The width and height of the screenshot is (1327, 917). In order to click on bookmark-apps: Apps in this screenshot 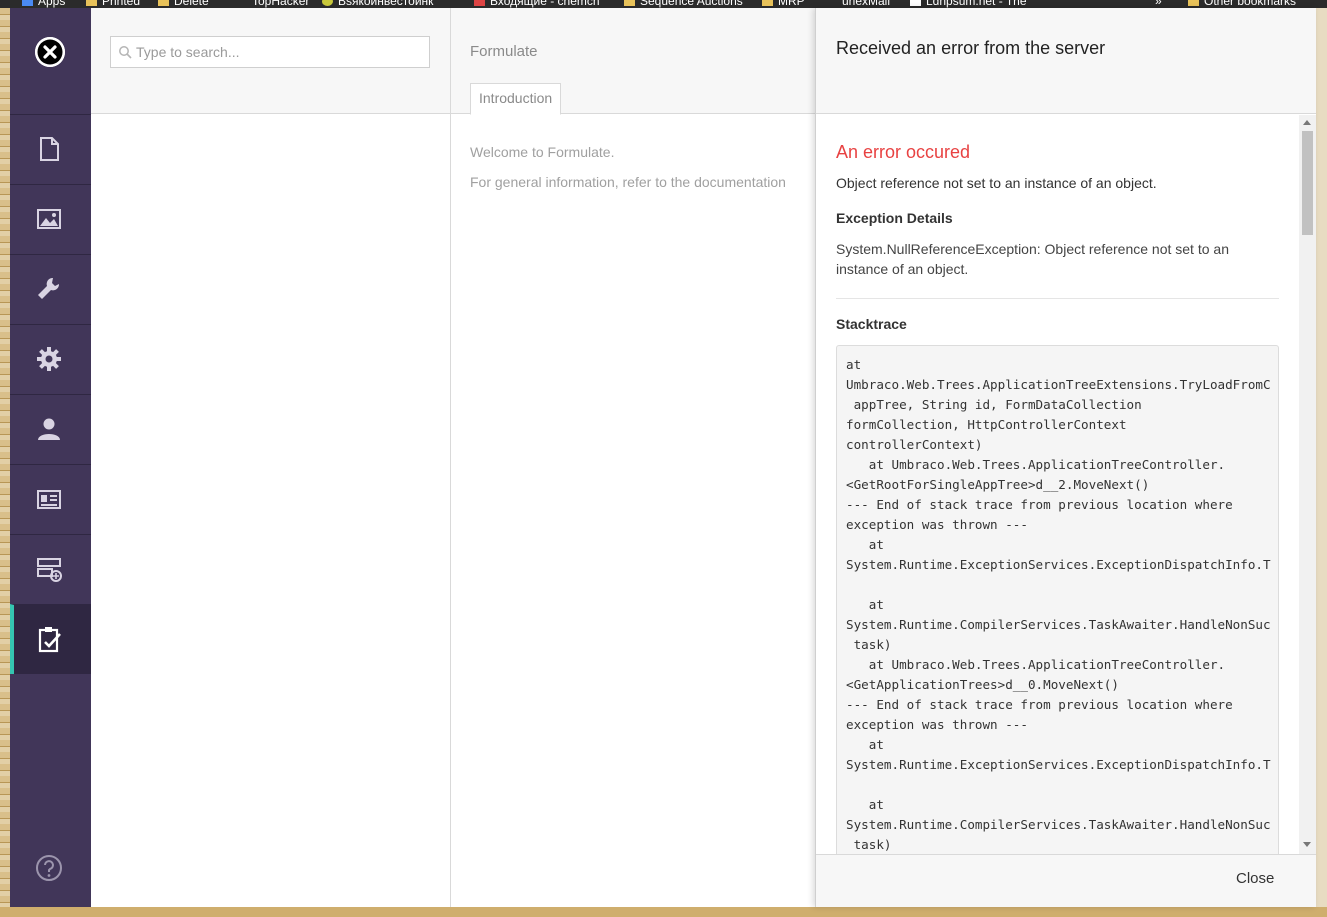, I will do `click(43, 4)`.